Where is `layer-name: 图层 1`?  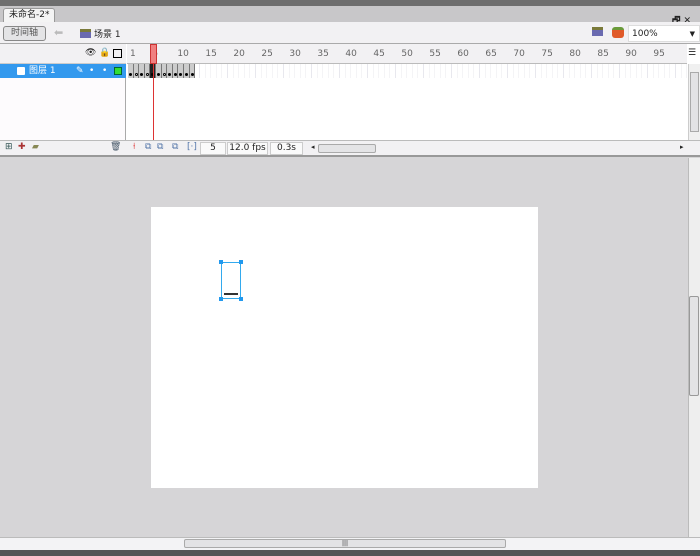 layer-name: 图层 1 is located at coordinates (42, 71).